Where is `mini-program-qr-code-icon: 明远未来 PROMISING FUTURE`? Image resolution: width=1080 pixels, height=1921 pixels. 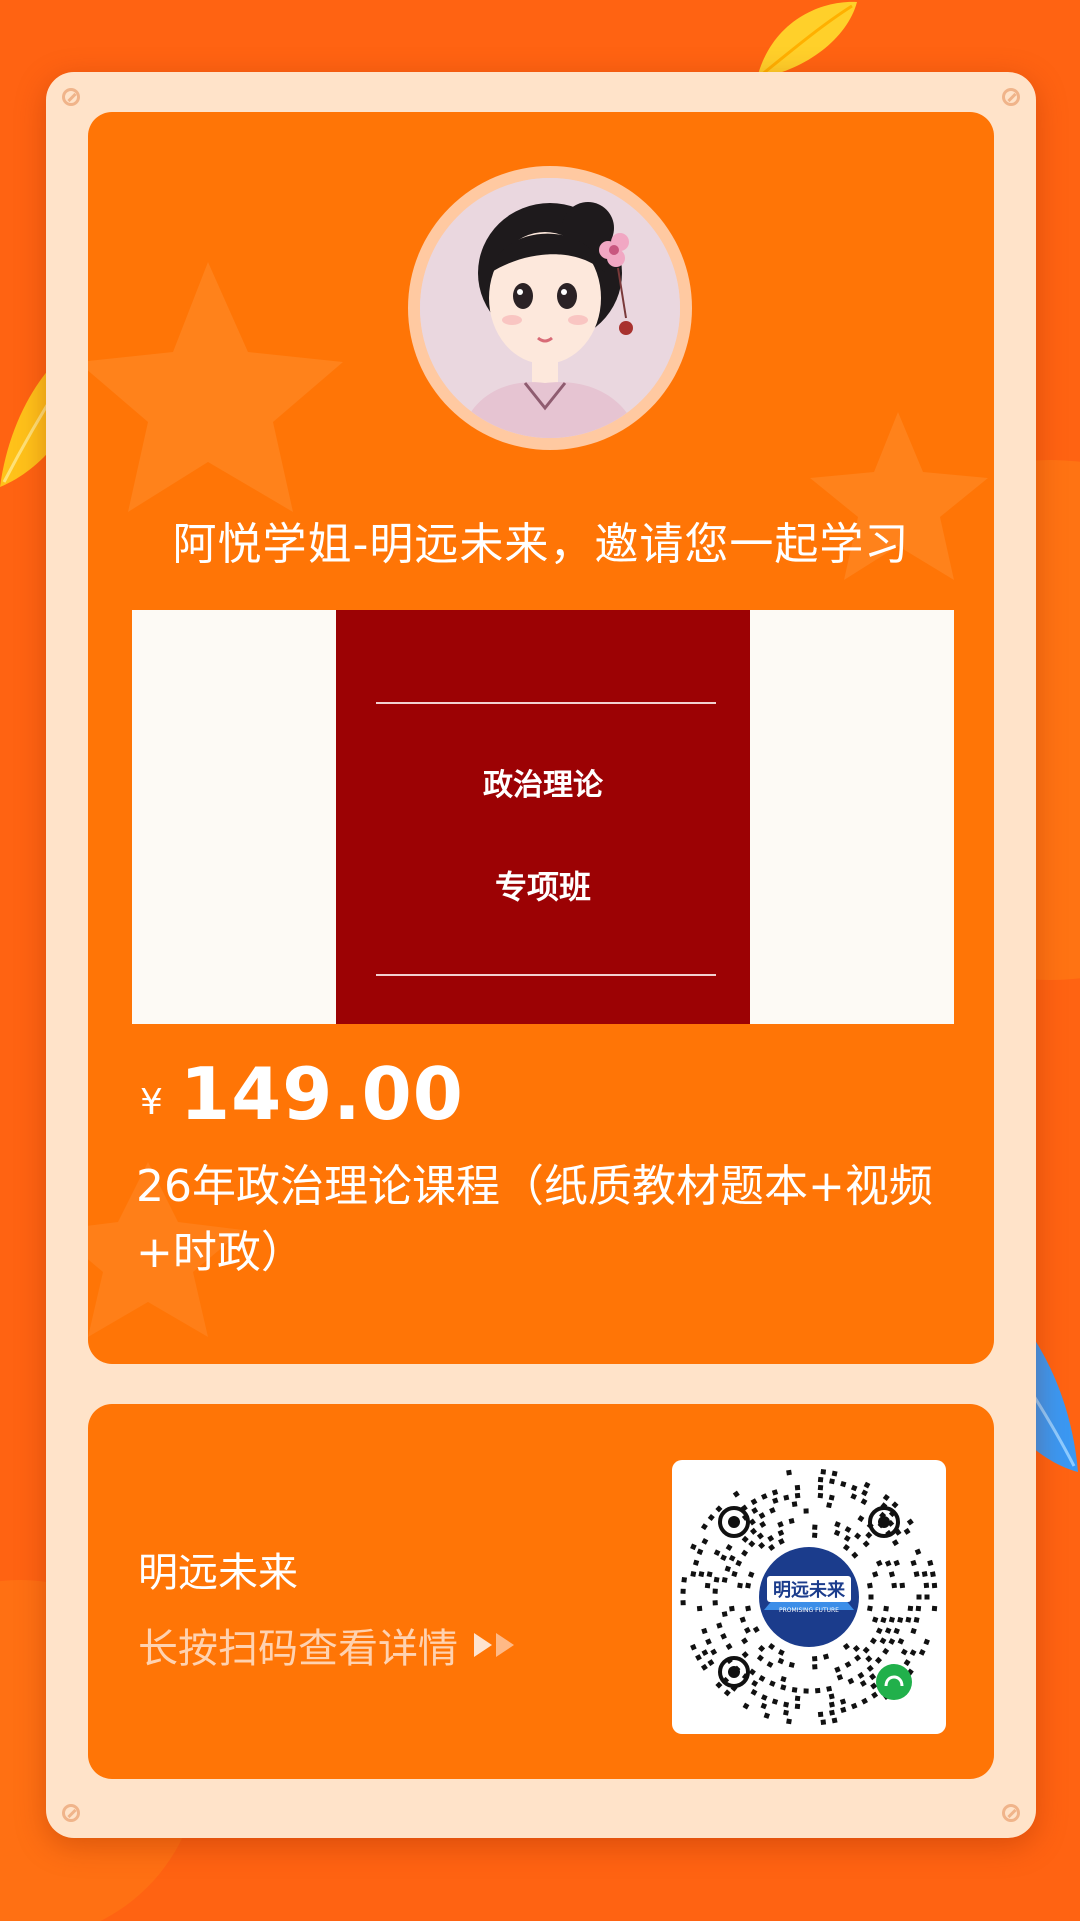
mini-program-qr-code-icon: 明远未来 PROMISING FUTURE is located at coordinates (809, 1597).